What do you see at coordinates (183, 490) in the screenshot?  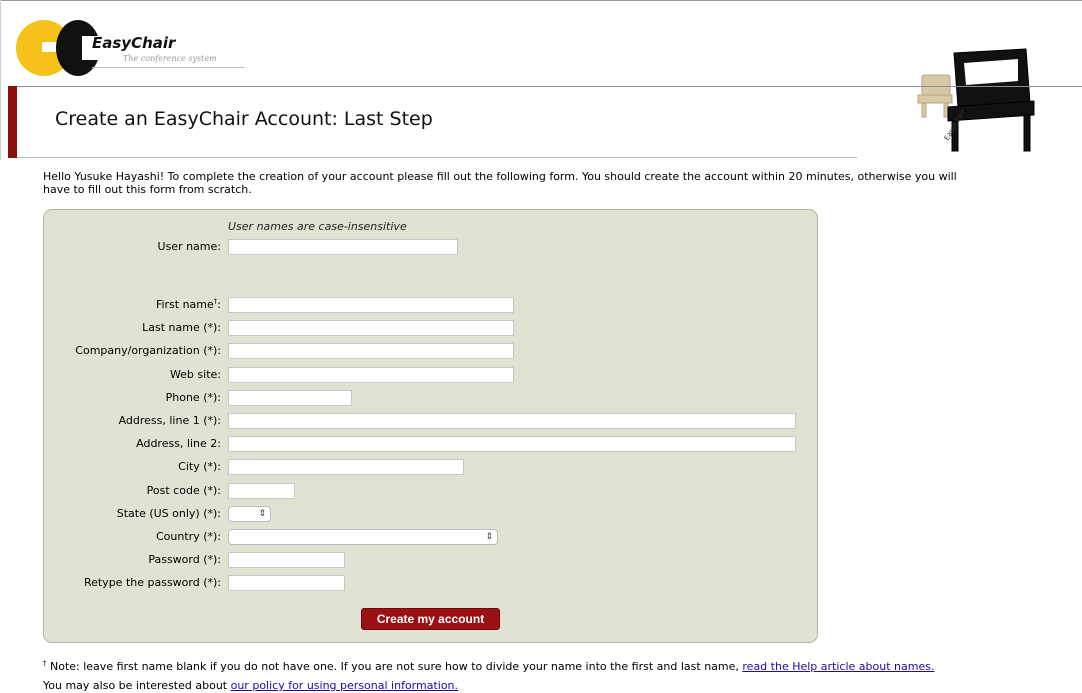 I see `postcode-label: Post code (*):` at bounding box center [183, 490].